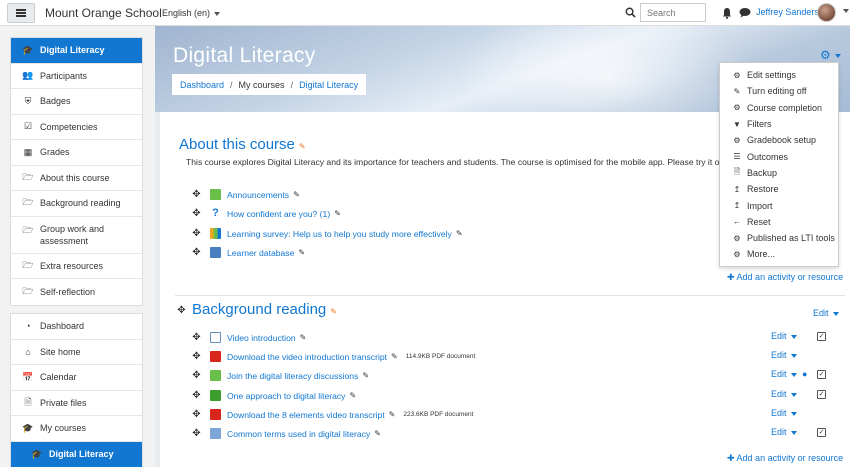 The image size is (850, 467). Describe the element at coordinates (76, 153) in the screenshot. I see `sidebar-item-grades: ▦ Grades` at that location.